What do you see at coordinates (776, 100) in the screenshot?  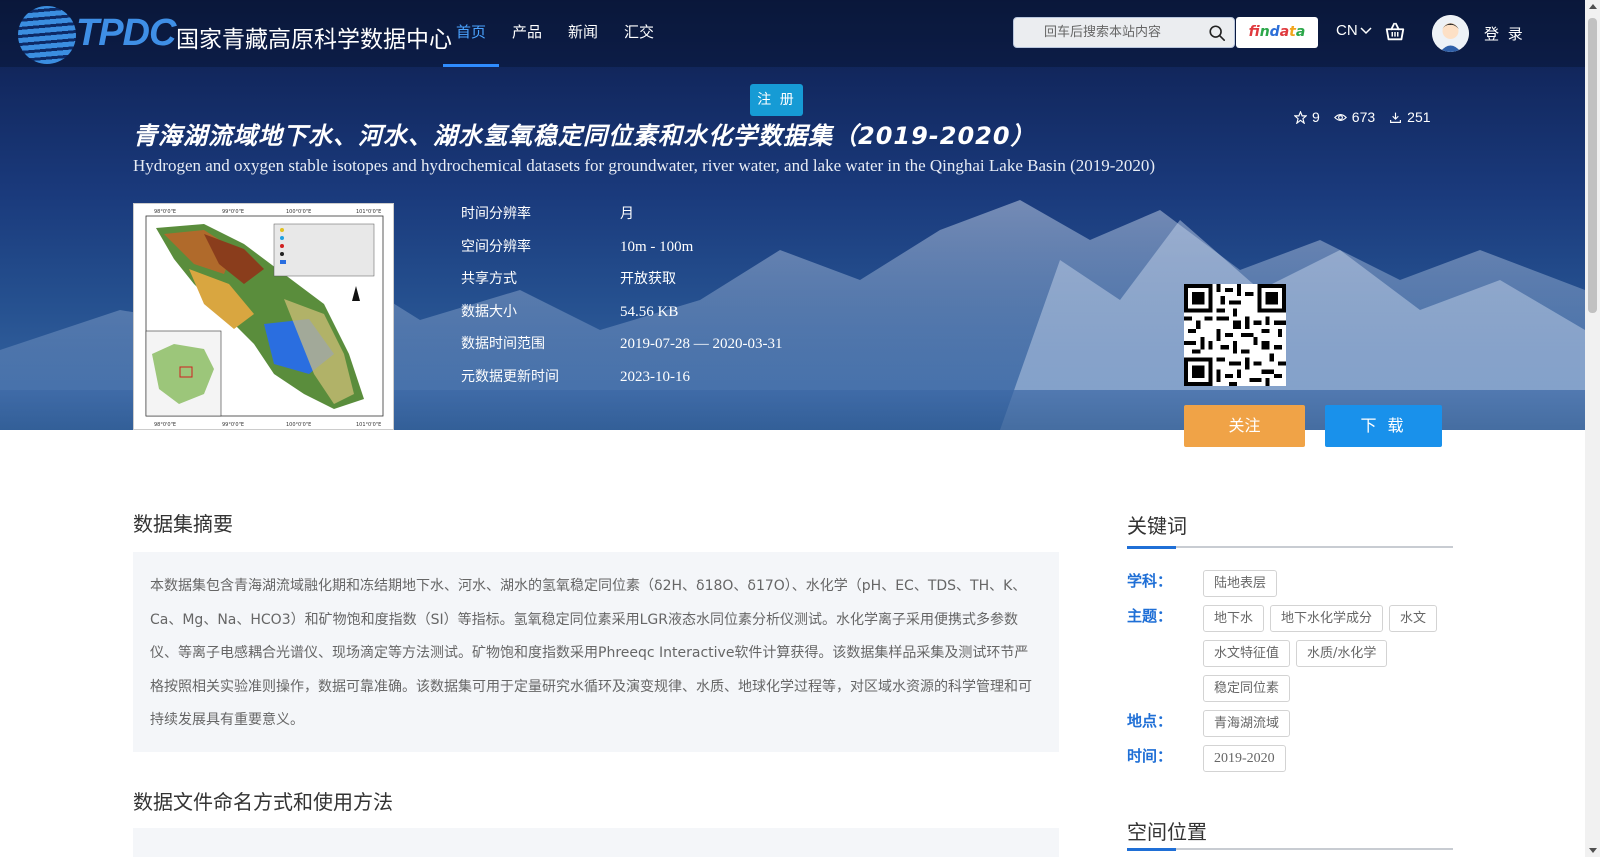 I see `register-button: 注 册` at bounding box center [776, 100].